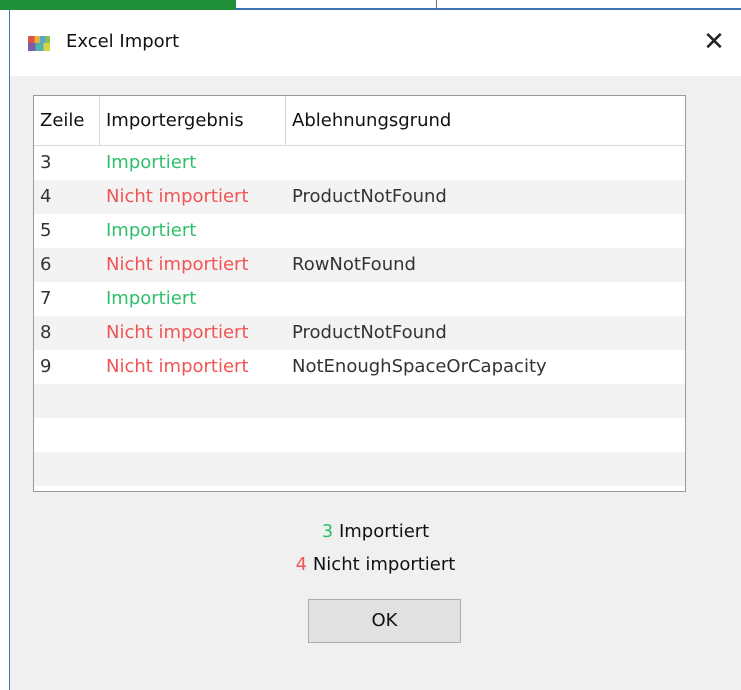  I want to click on close-icon: ✕, so click(714, 42).